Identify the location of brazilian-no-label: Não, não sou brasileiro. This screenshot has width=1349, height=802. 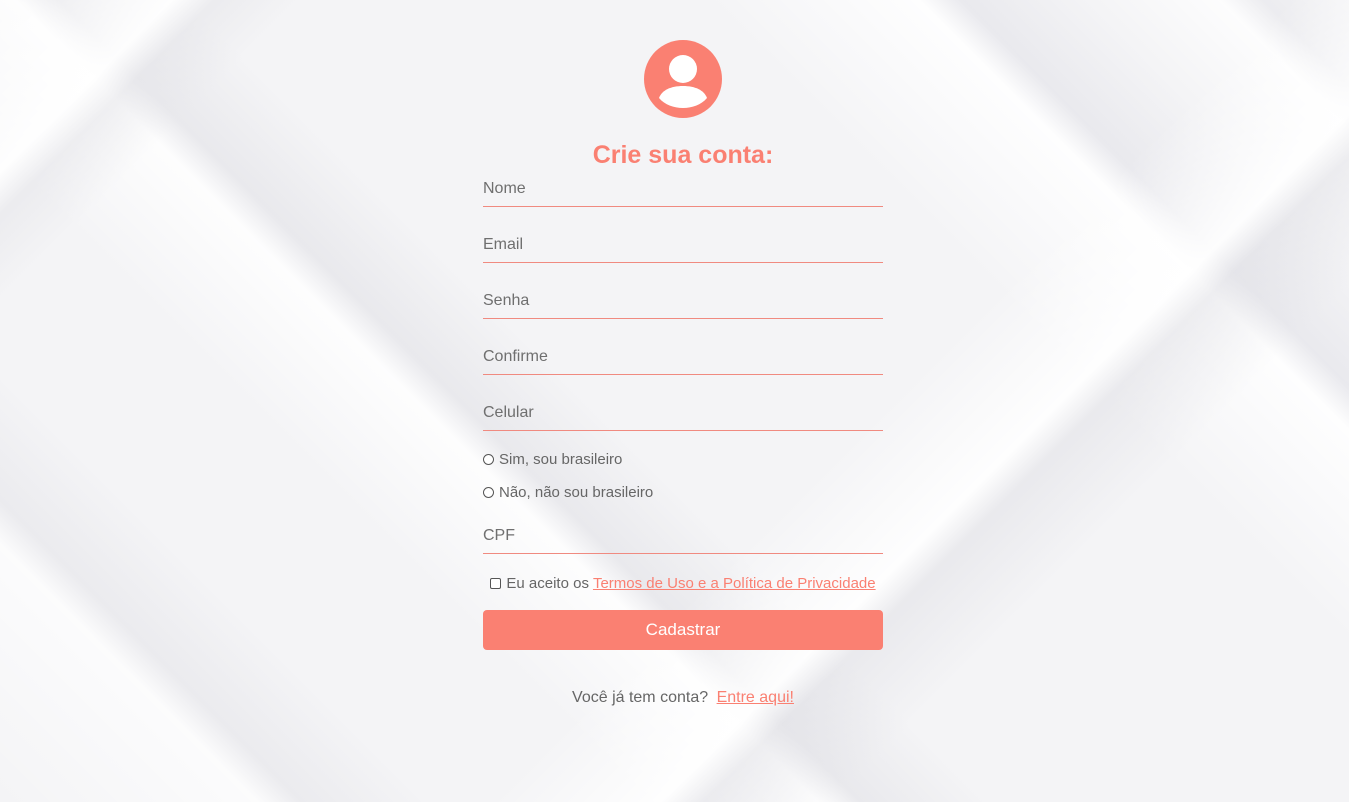
(576, 492).